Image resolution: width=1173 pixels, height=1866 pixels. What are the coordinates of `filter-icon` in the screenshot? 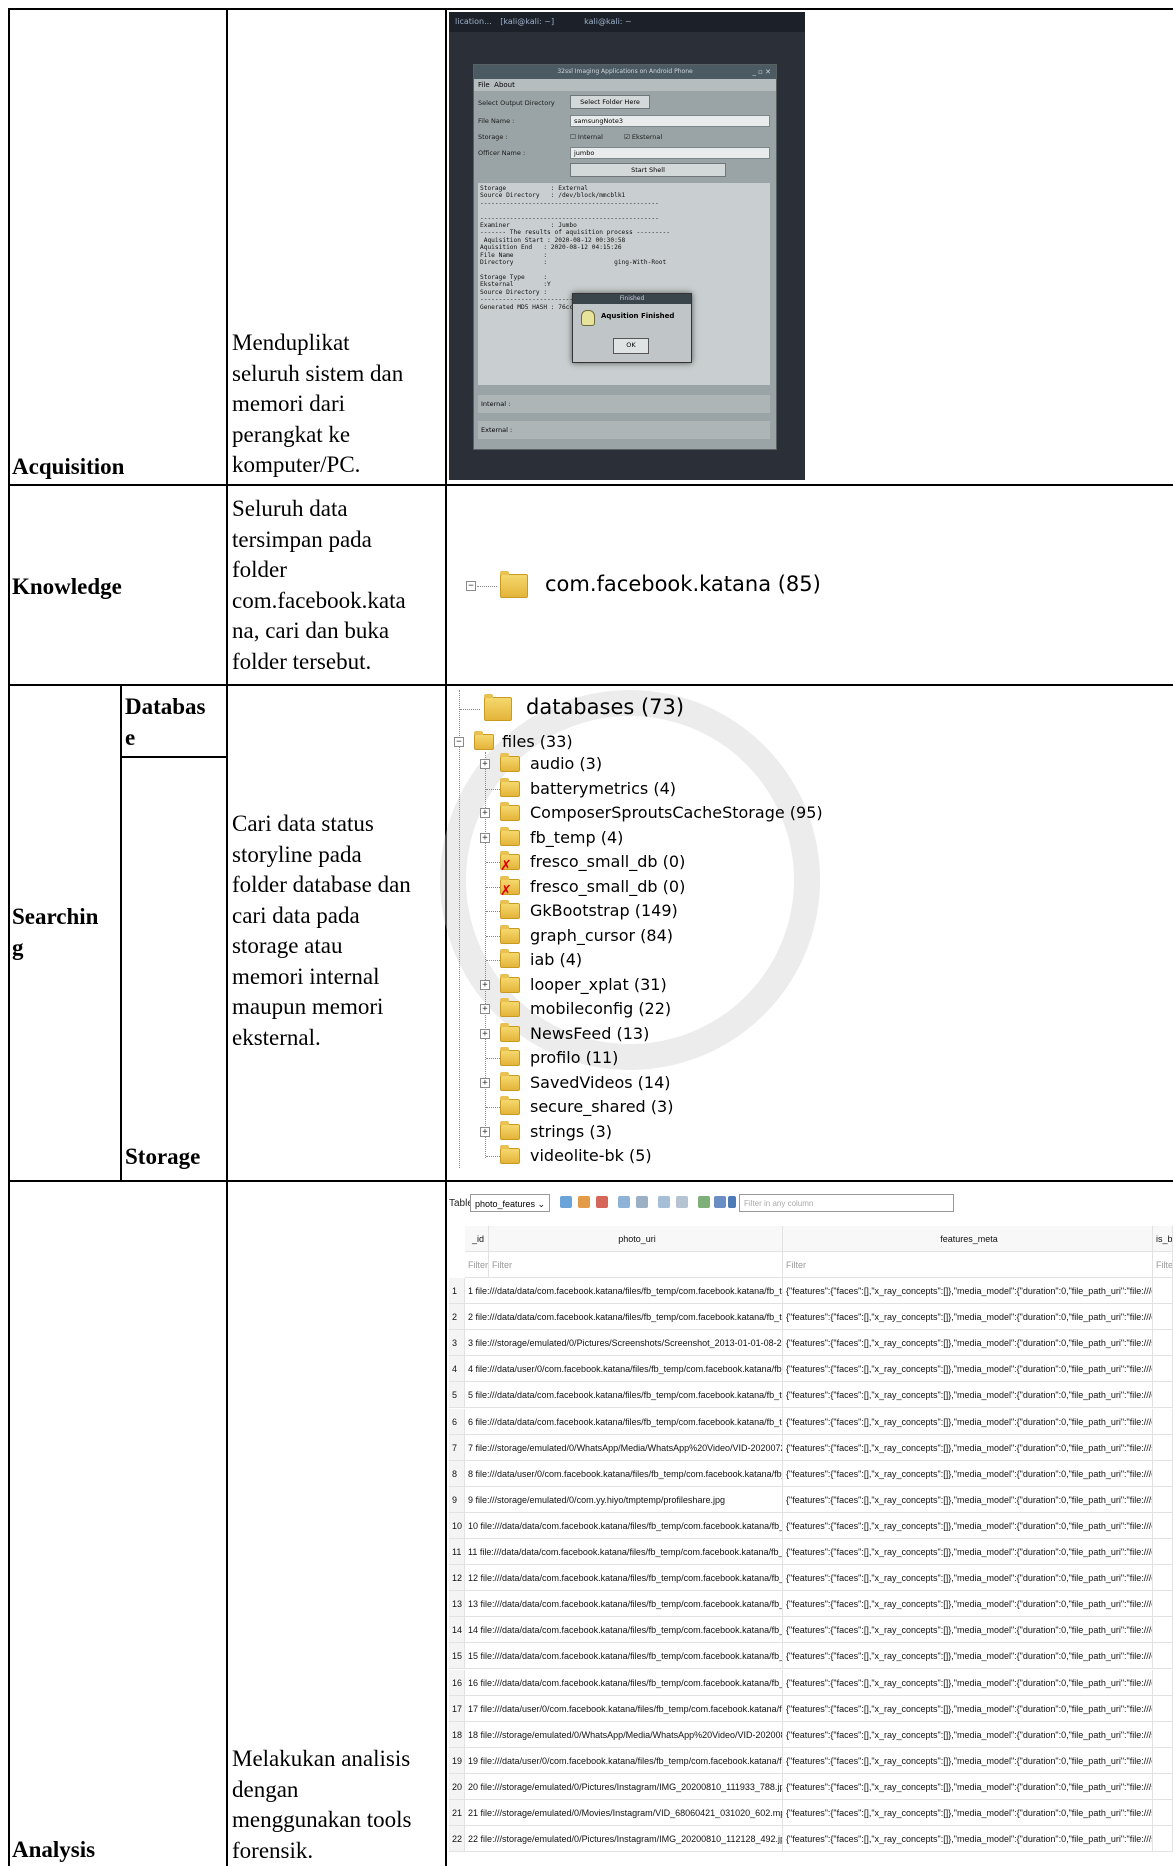 It's located at (732, 1202).